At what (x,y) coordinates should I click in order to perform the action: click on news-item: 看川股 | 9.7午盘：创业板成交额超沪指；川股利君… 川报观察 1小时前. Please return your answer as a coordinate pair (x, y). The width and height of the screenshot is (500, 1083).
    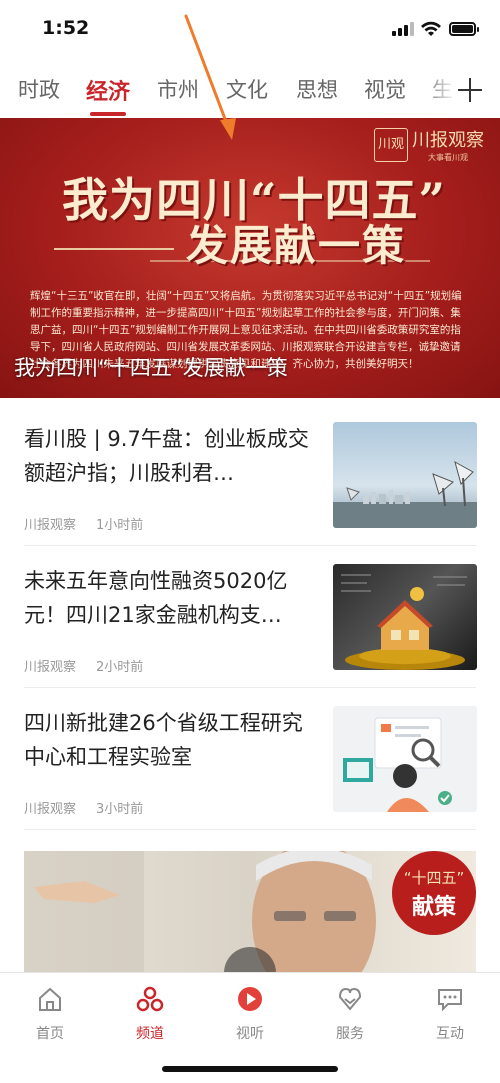
    Looking at the image, I should click on (250, 475).